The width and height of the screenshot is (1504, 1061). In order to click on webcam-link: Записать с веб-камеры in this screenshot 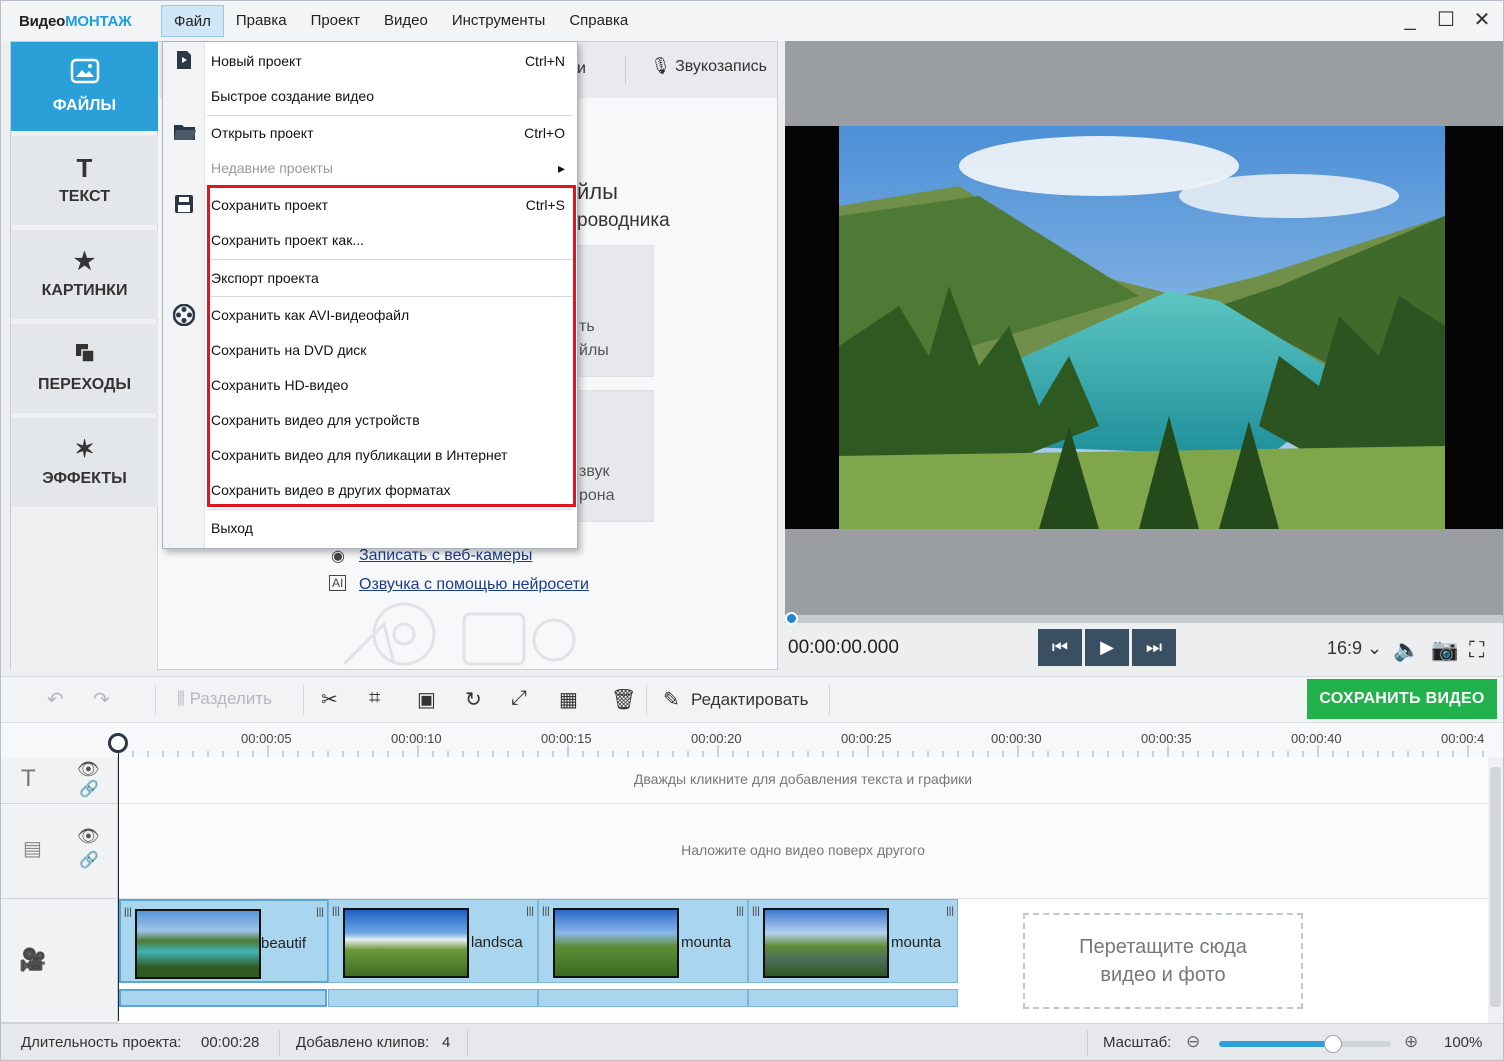, I will do `click(445, 556)`.